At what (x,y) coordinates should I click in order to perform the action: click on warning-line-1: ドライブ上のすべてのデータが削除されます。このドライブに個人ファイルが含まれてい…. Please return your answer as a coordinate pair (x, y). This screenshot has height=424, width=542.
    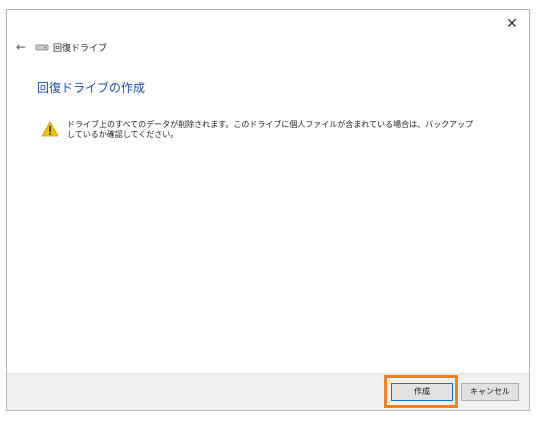
    Looking at the image, I should click on (270, 124).